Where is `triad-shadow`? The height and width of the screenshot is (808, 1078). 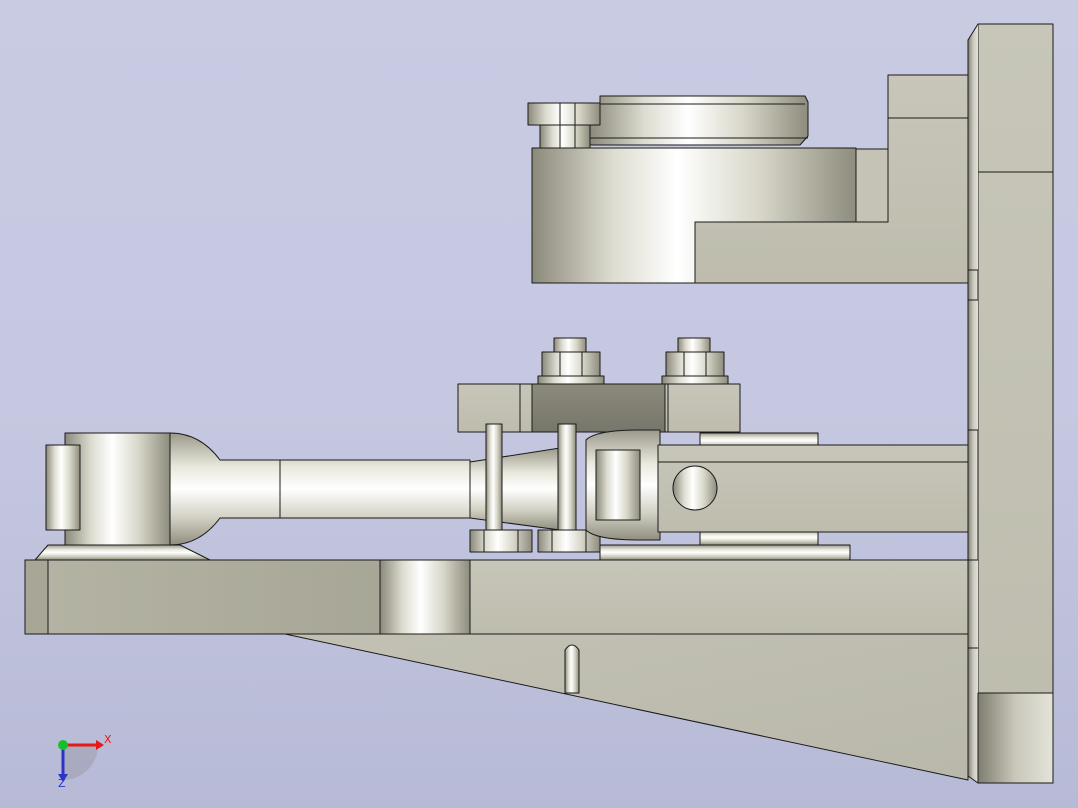 triad-shadow is located at coordinates (80, 762).